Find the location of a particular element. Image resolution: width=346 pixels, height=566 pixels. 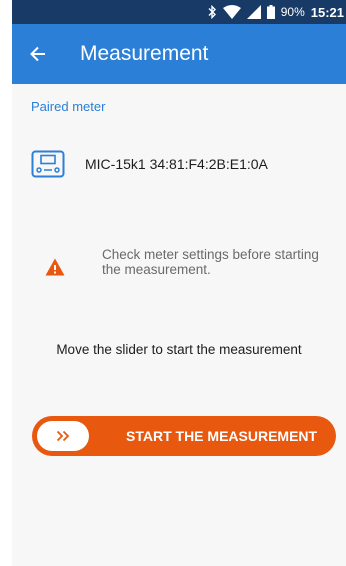

meter-name: MIC-15k1 34:81:F4:2B:E1:0A is located at coordinates (176, 164).